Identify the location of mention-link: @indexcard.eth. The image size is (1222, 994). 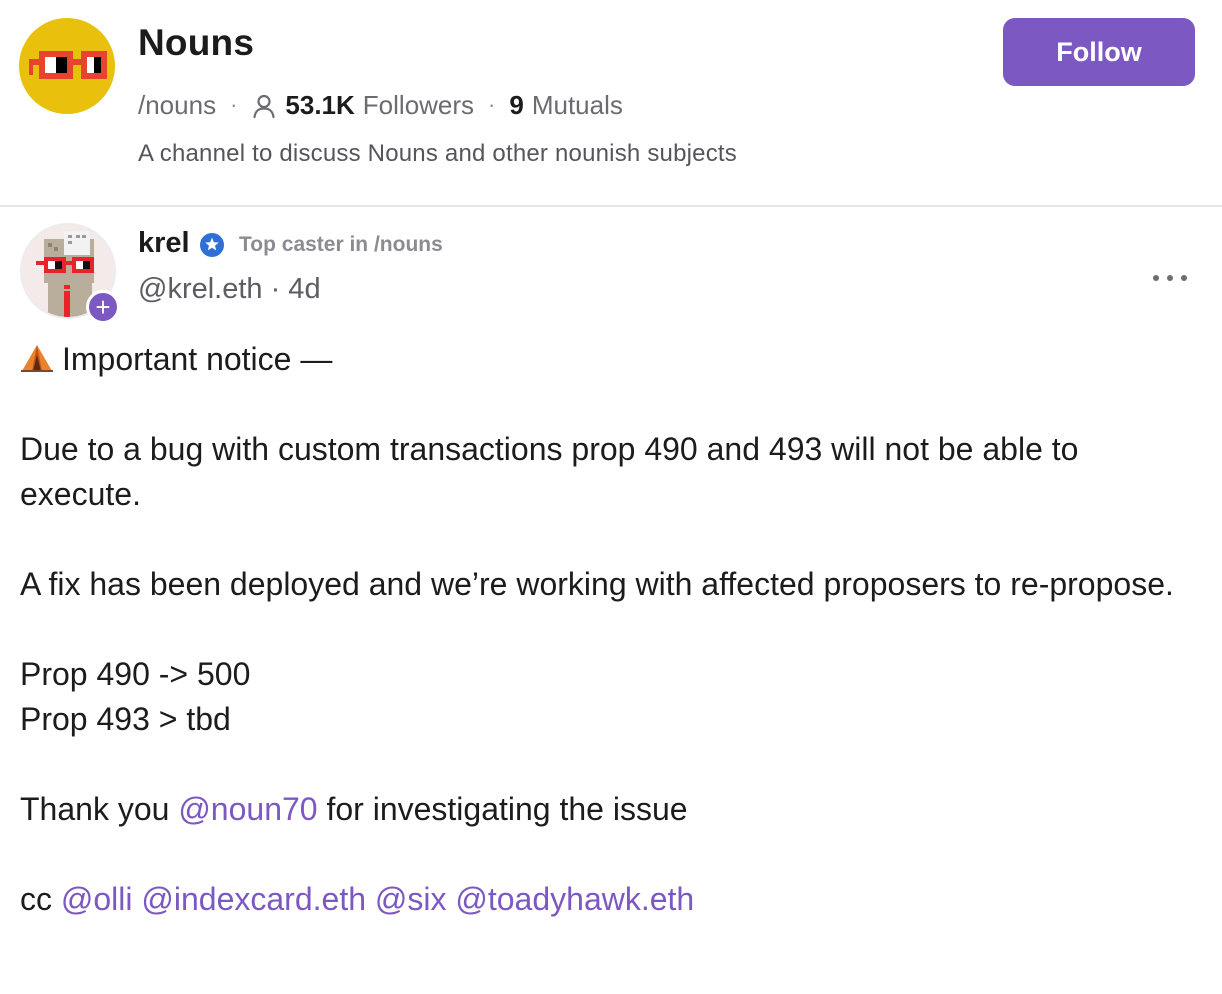
(253, 899).